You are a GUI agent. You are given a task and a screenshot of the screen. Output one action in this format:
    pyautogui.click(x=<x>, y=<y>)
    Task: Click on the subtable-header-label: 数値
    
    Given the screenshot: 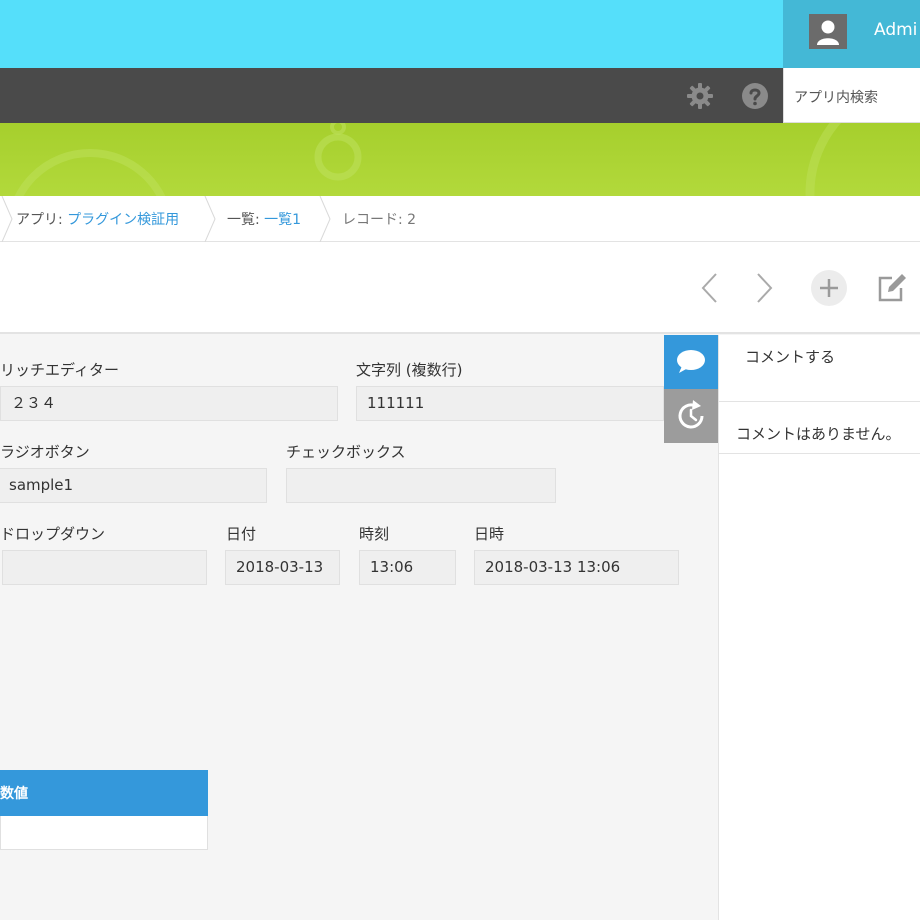 What is the action you would take?
    pyautogui.click(x=14, y=794)
    